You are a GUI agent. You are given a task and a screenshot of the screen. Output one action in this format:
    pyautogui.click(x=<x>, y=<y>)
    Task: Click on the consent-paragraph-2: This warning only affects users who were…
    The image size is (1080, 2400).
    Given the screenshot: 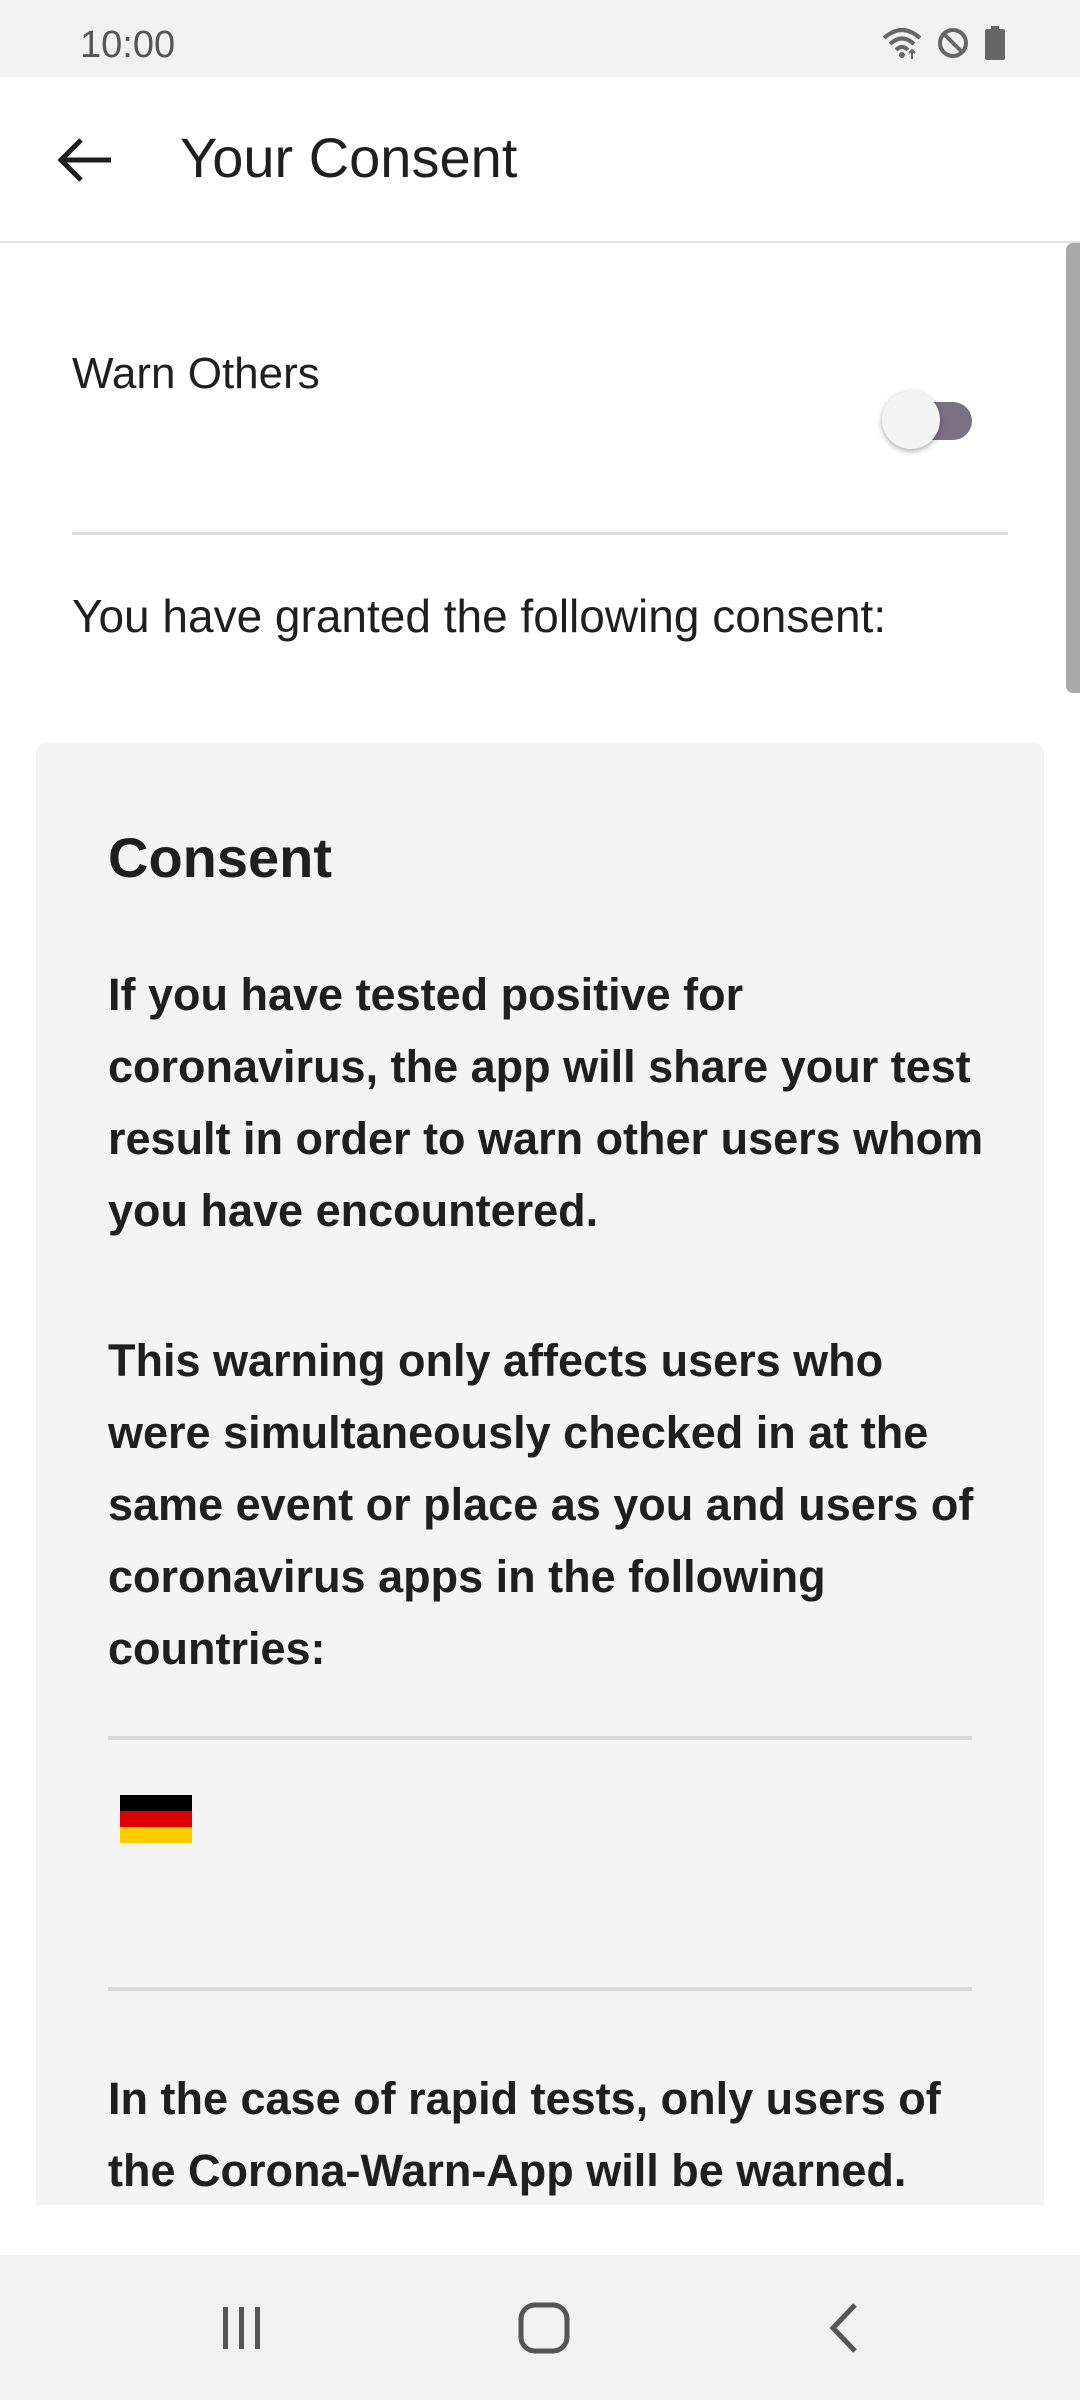 What is the action you would take?
    pyautogui.click(x=541, y=1504)
    